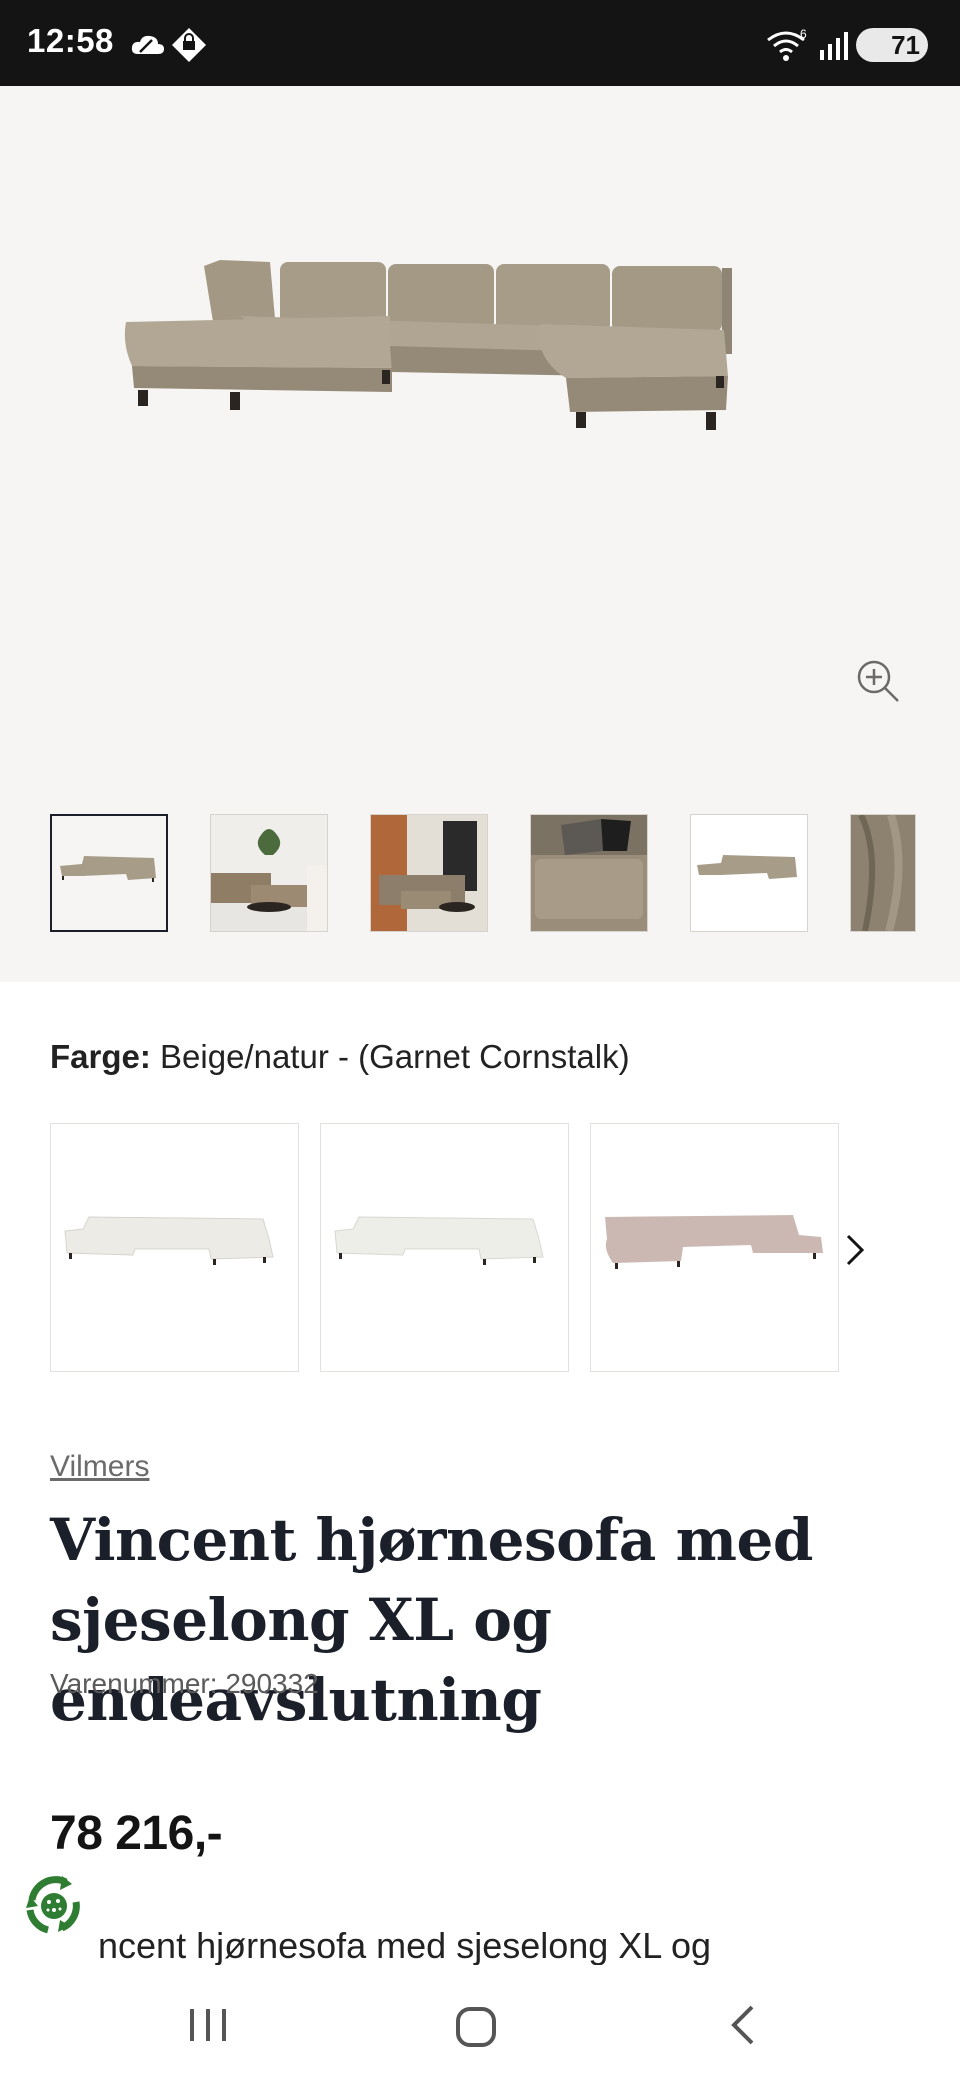  Describe the element at coordinates (189, 45) in the screenshot. I see `vpn-shield-icon` at that location.